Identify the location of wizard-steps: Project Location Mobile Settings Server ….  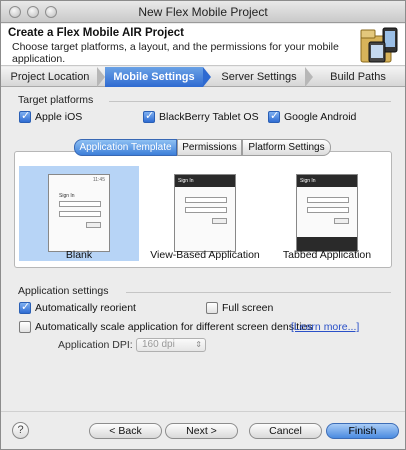
(203, 77).